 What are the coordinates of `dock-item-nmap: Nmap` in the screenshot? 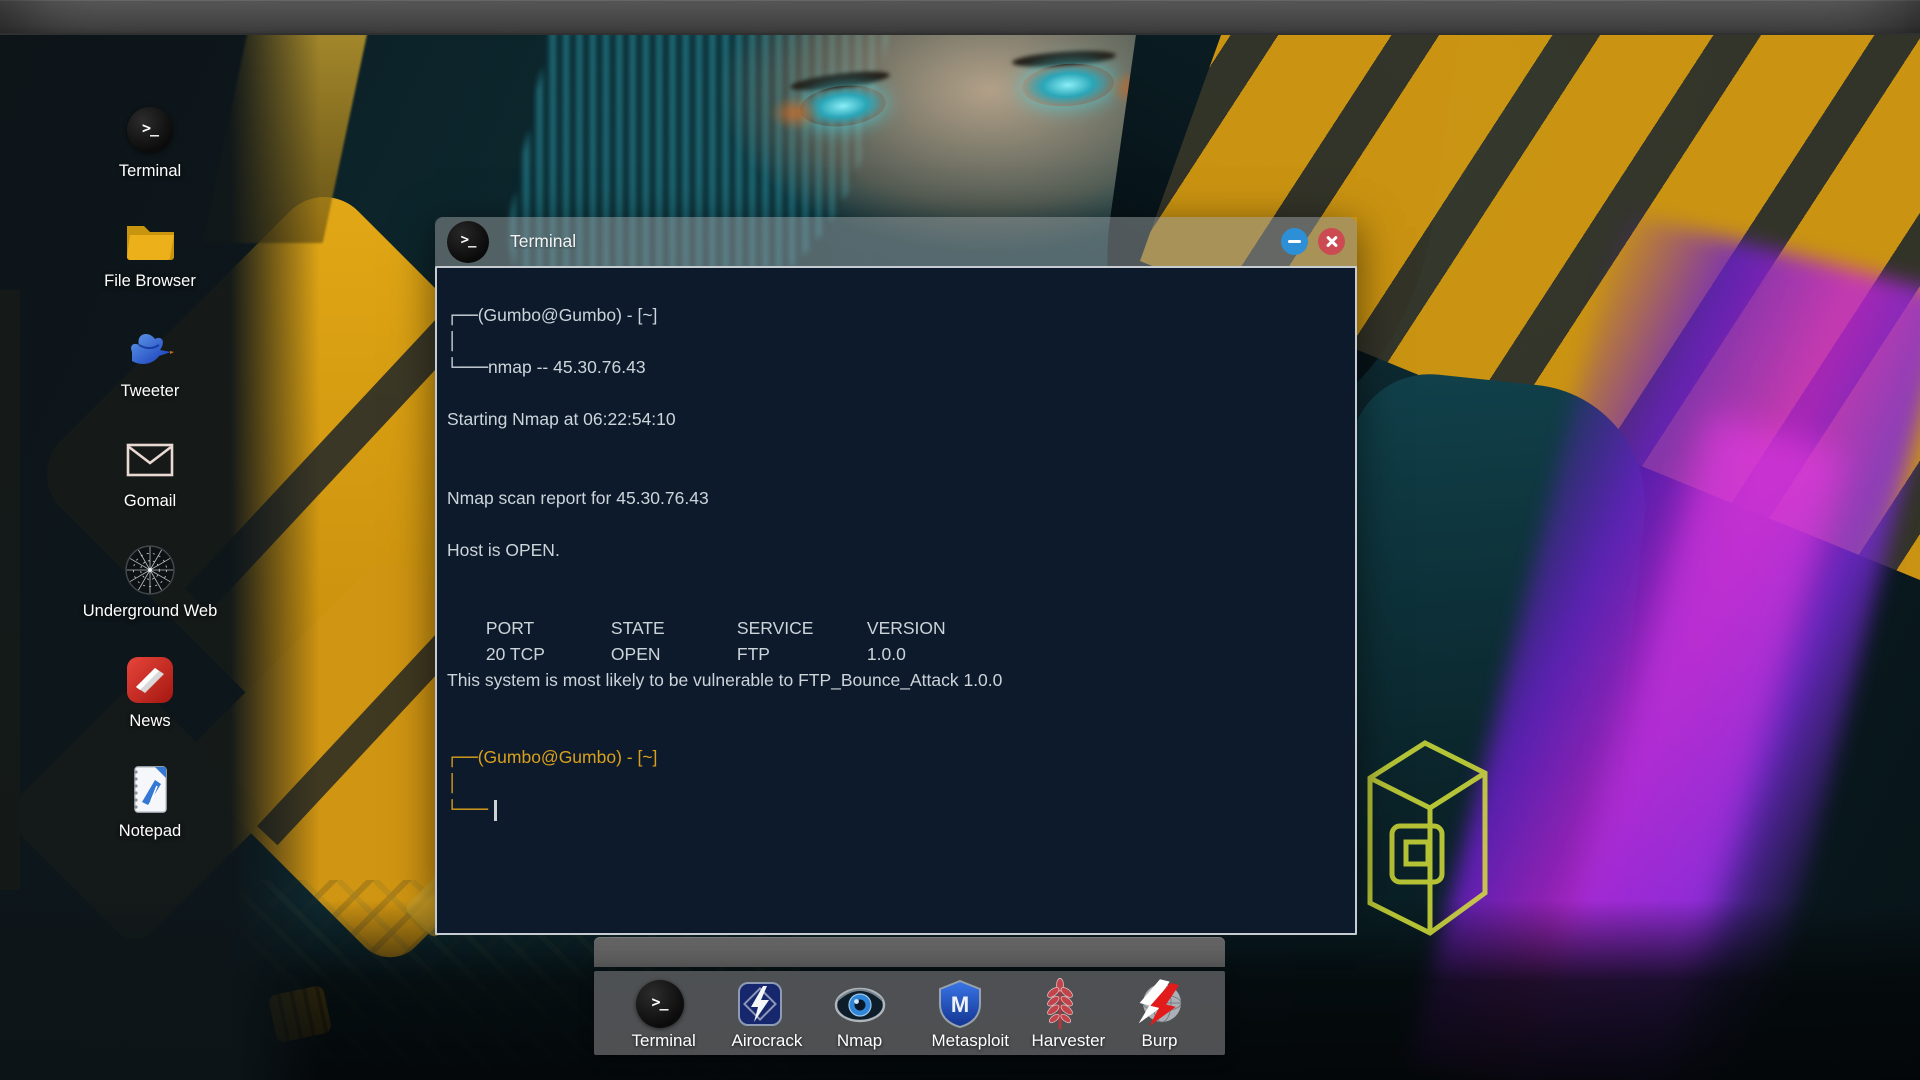 It's located at (860, 1017).